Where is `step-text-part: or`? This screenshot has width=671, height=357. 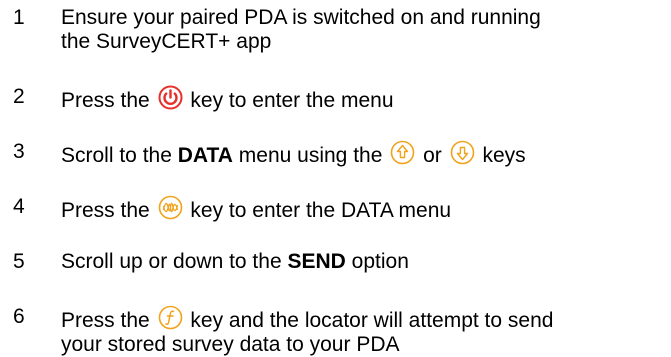
step-text-part: or is located at coordinates (432, 155).